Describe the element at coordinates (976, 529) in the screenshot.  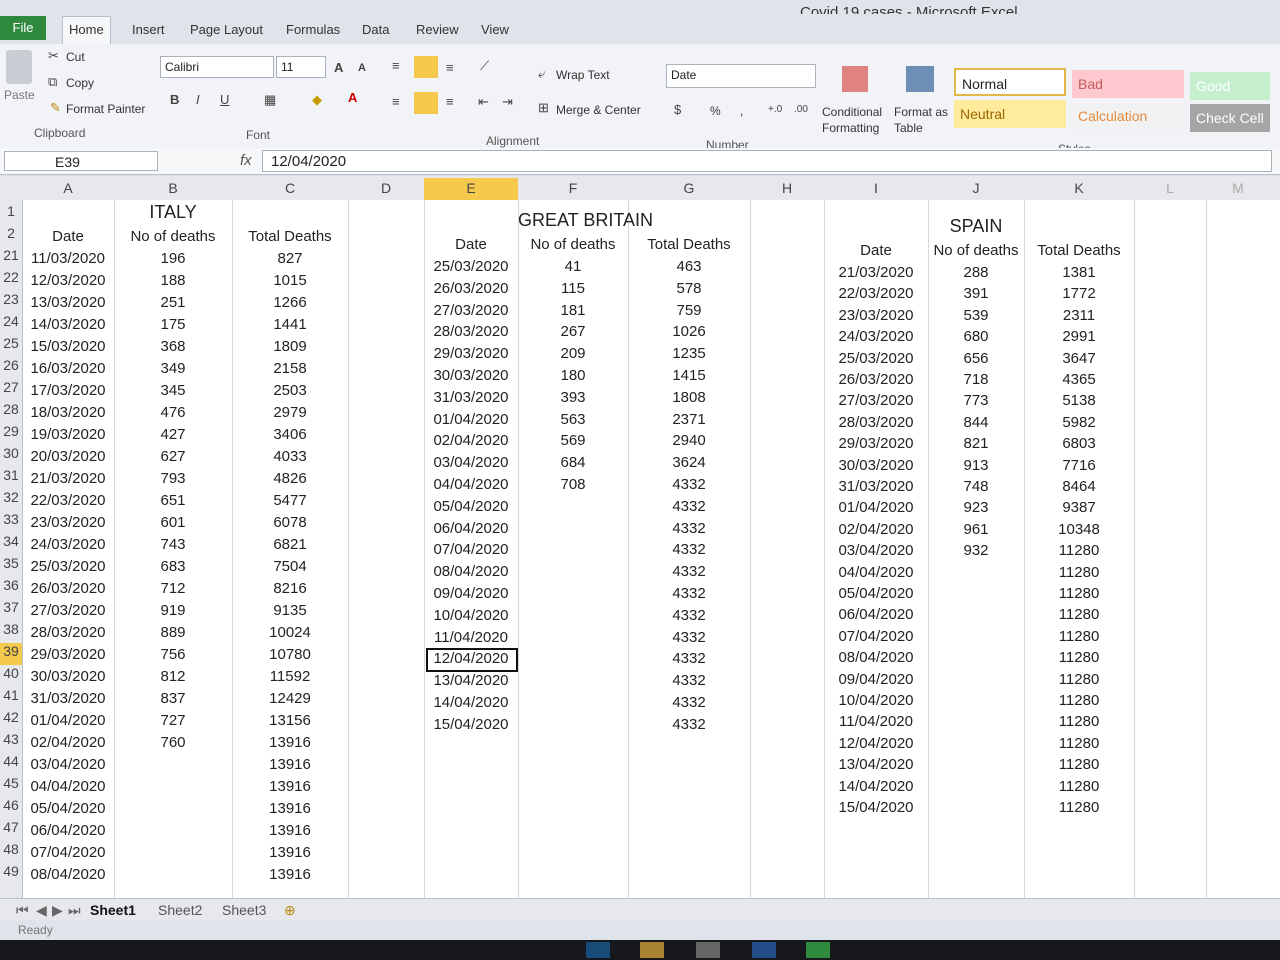
I see `data-cell: 961` at that location.